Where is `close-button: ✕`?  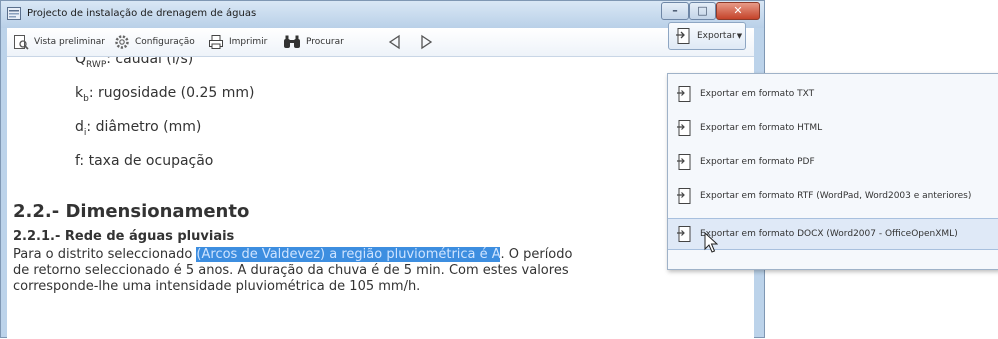
close-button: ✕ is located at coordinates (738, 11).